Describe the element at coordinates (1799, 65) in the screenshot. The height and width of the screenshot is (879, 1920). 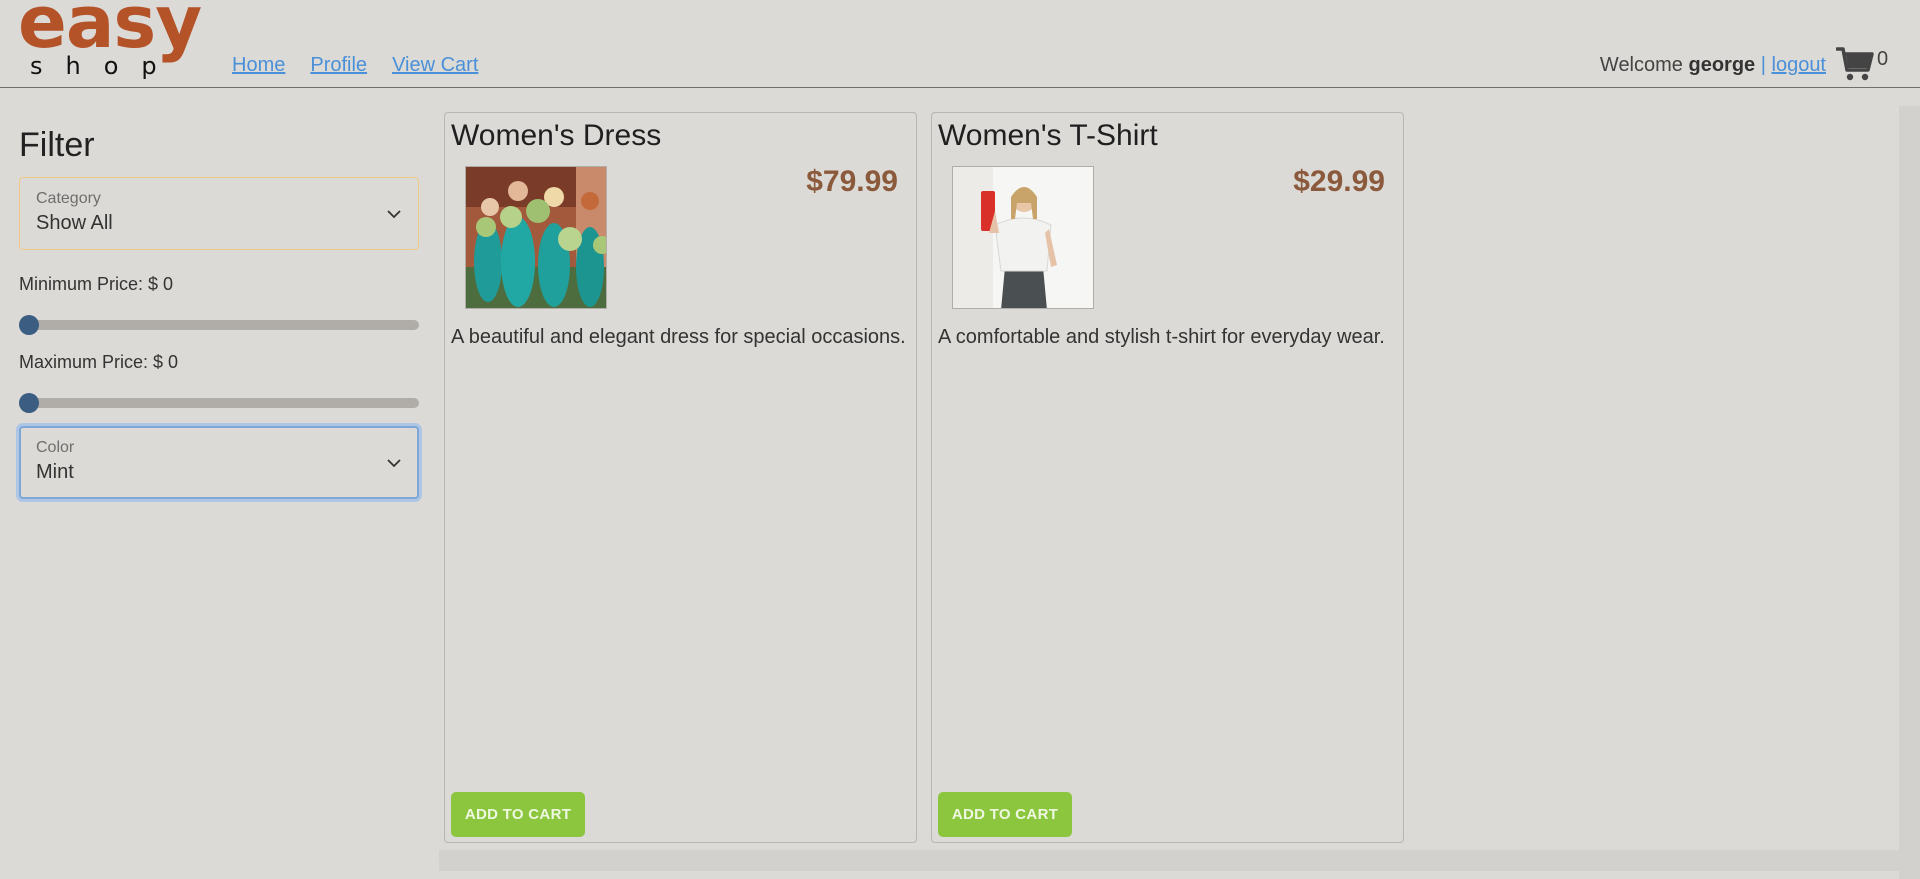
I see `logout-link: logout` at that location.